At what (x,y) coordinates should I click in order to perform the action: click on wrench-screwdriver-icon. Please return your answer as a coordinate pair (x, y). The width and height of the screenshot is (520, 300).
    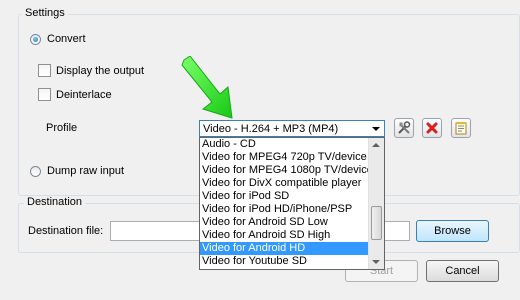
    Looking at the image, I should click on (404, 127).